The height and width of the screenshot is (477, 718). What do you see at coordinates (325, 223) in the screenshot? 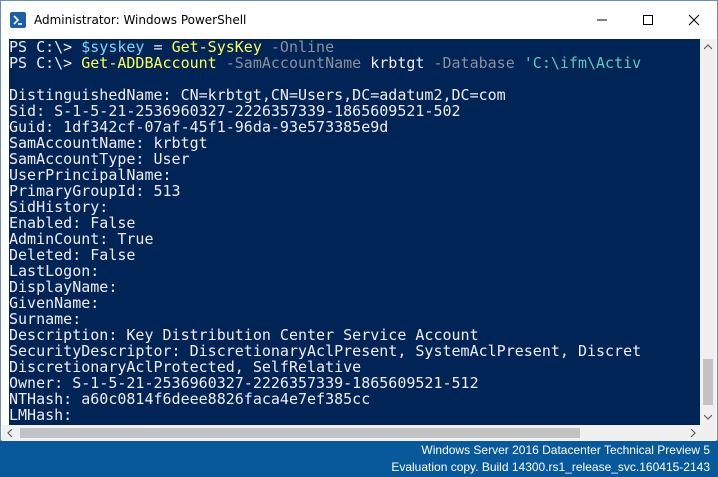
I see `console-line: Enabled: False` at bounding box center [325, 223].